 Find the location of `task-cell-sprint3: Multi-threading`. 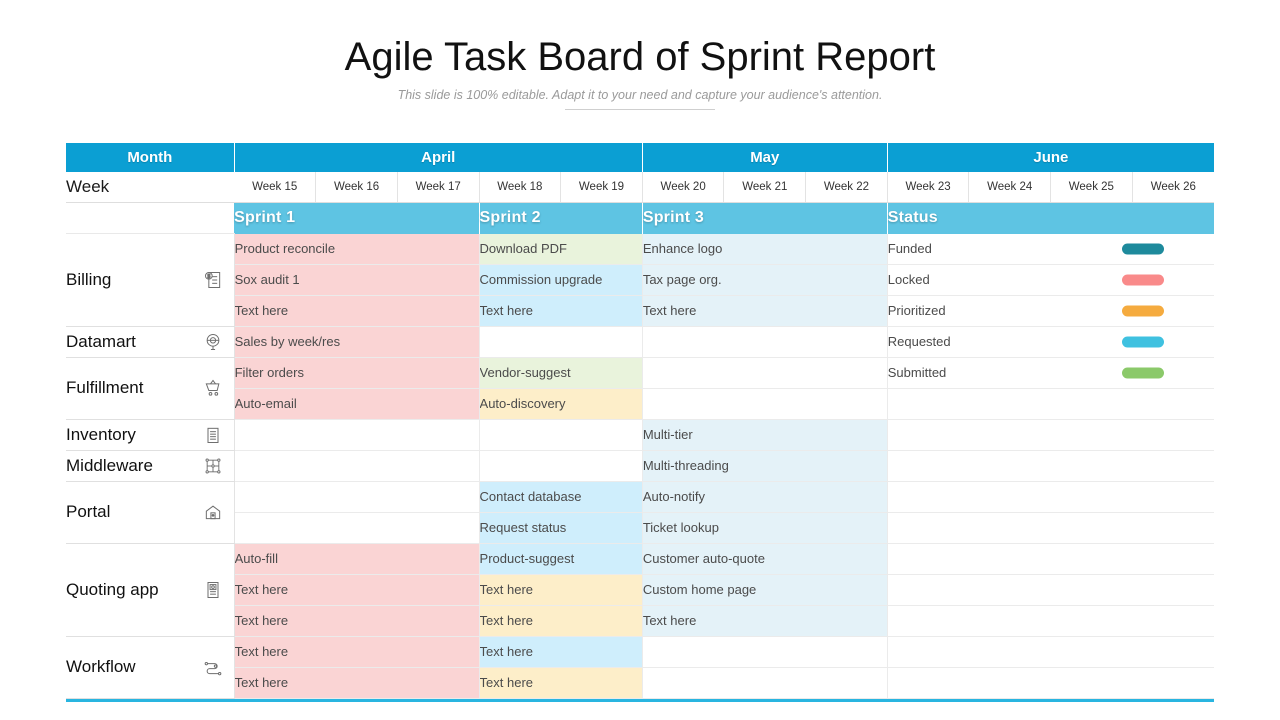

task-cell-sprint3: Multi-threading is located at coordinates (765, 466).